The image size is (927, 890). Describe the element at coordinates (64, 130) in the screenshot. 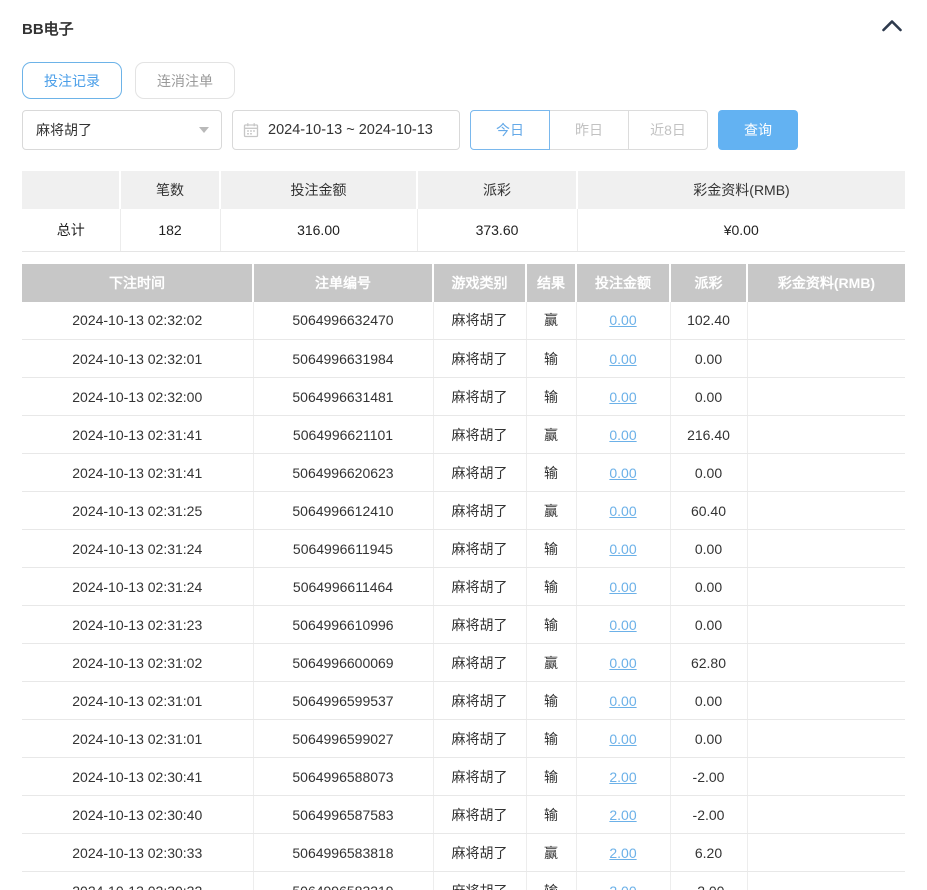

I see `game-select-value: 麻将胡了` at that location.